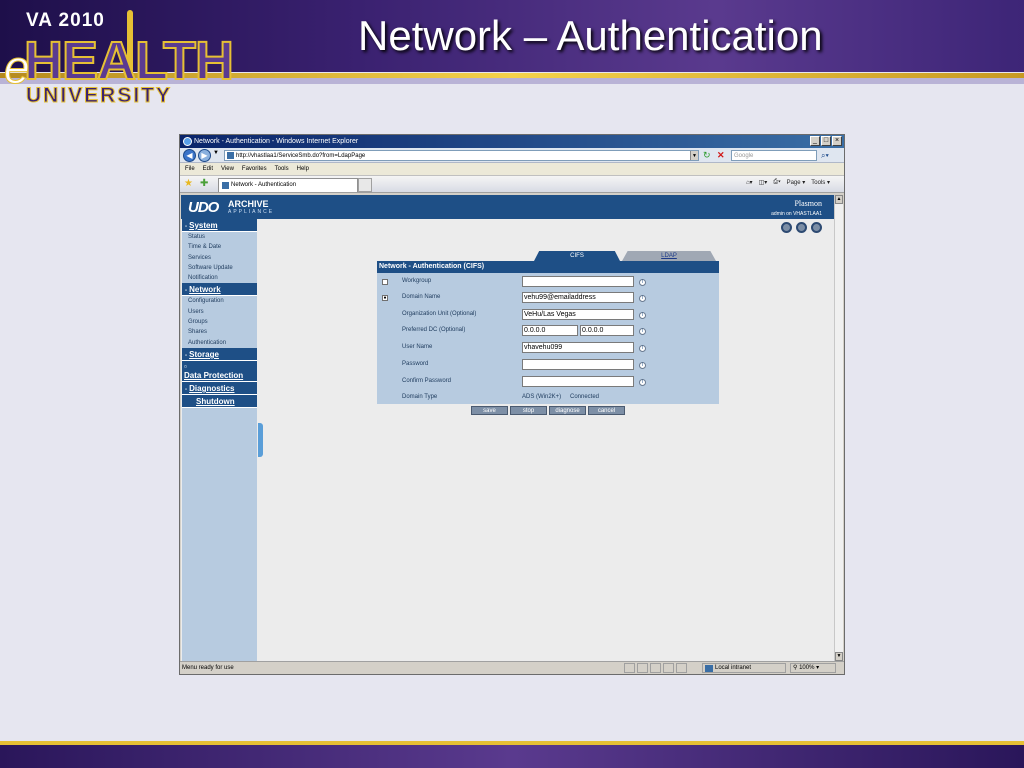 This screenshot has height=768, width=1024. Describe the element at coordinates (260, 440) in the screenshot. I see `sidebar-collapse-handle` at that location.